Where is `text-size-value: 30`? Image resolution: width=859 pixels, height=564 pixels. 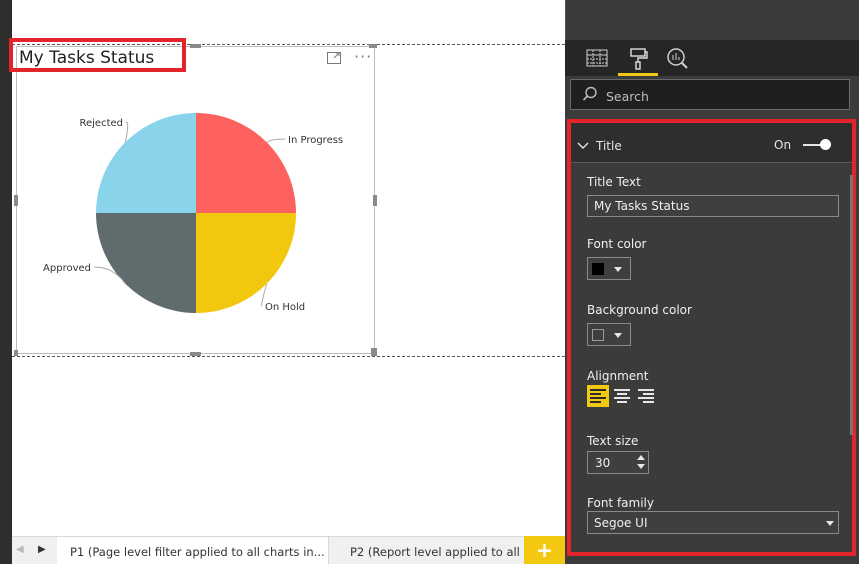
text-size-value: 30 is located at coordinates (603, 463).